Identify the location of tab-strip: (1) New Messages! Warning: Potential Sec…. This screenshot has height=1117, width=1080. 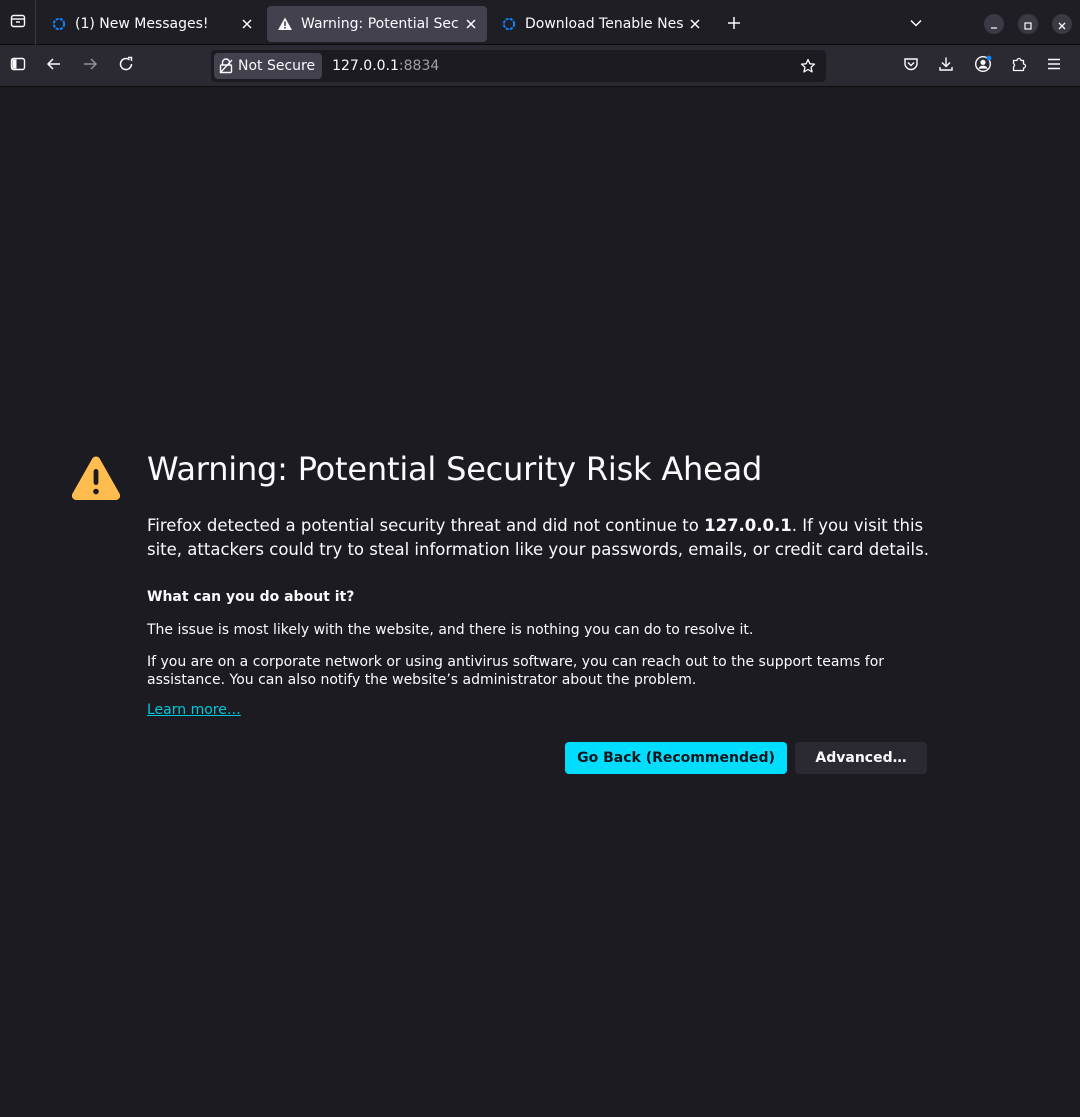
(540, 22).